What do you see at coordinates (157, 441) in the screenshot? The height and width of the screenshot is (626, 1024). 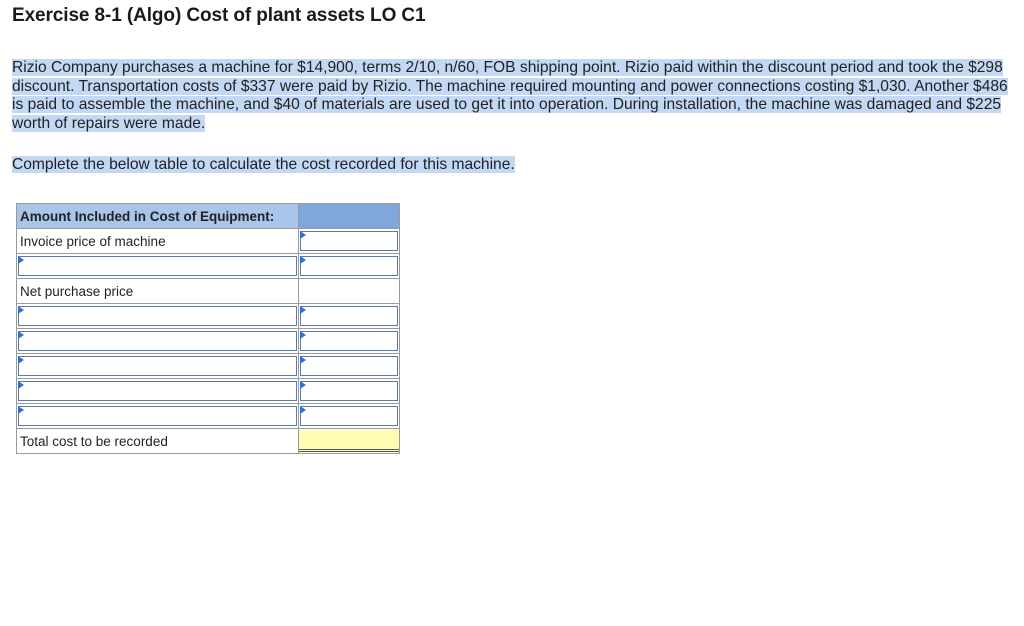 I see `row-label-total: Total cost to be recorded` at bounding box center [157, 441].